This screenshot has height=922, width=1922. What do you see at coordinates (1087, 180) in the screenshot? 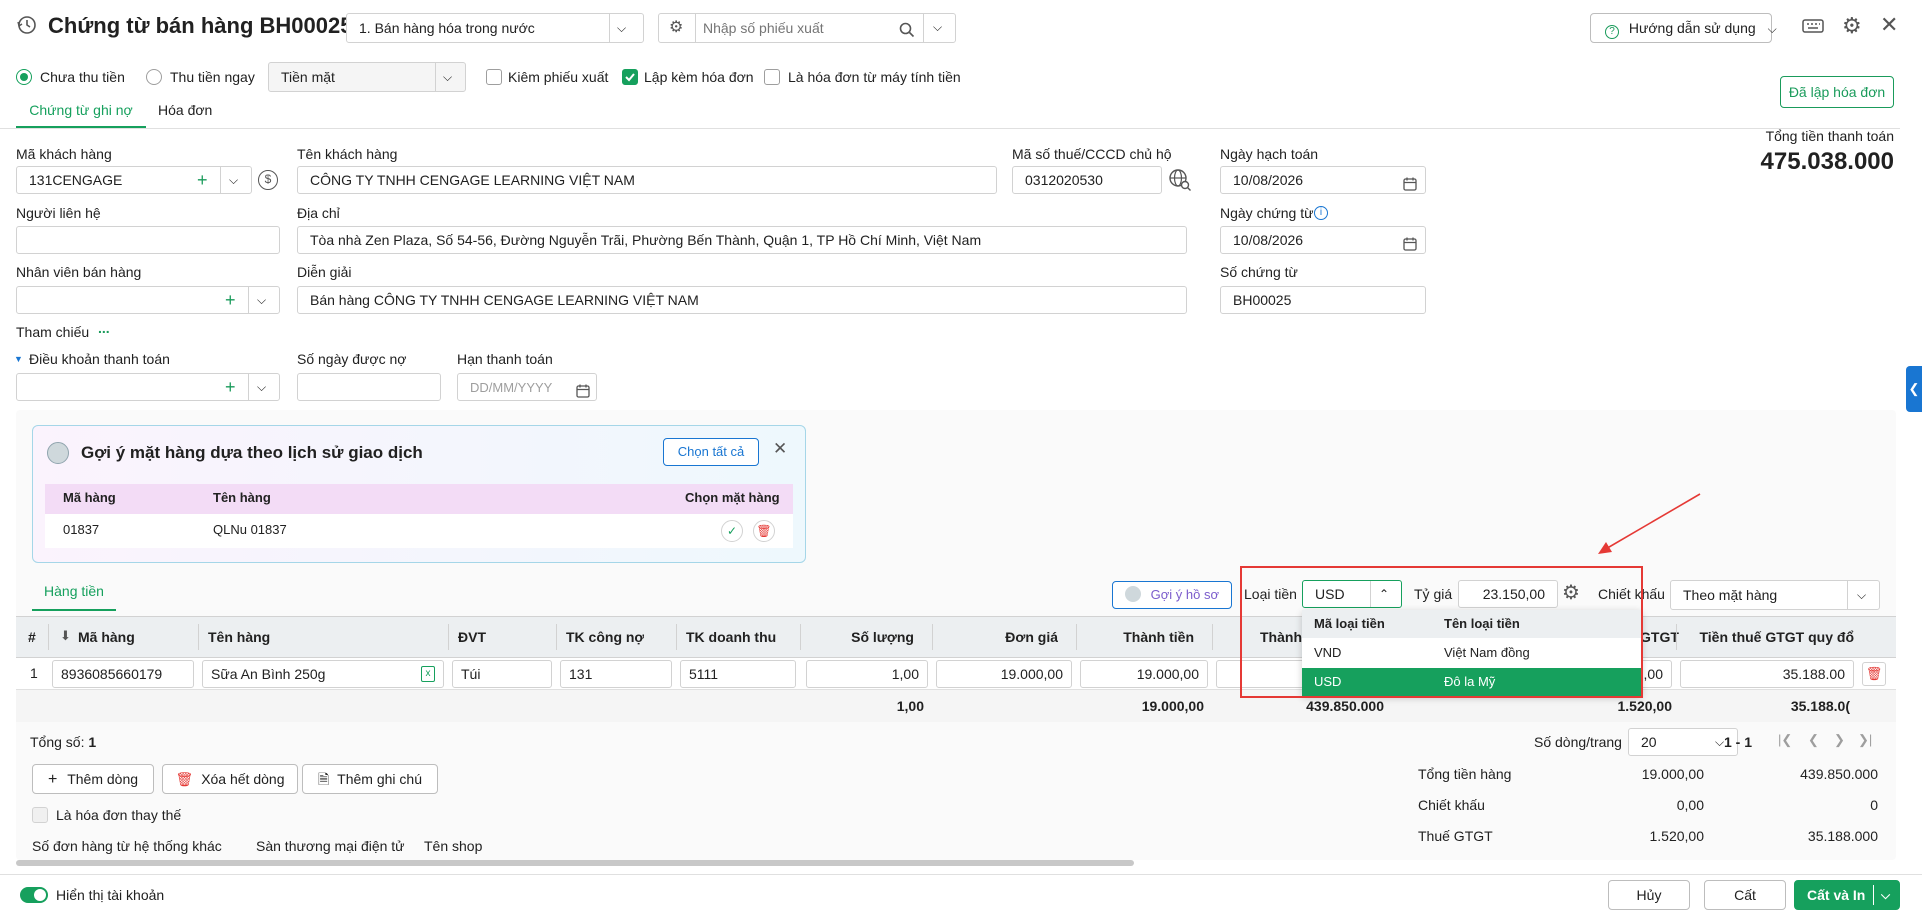
I see `tax-code-field: 0312020530` at bounding box center [1087, 180].